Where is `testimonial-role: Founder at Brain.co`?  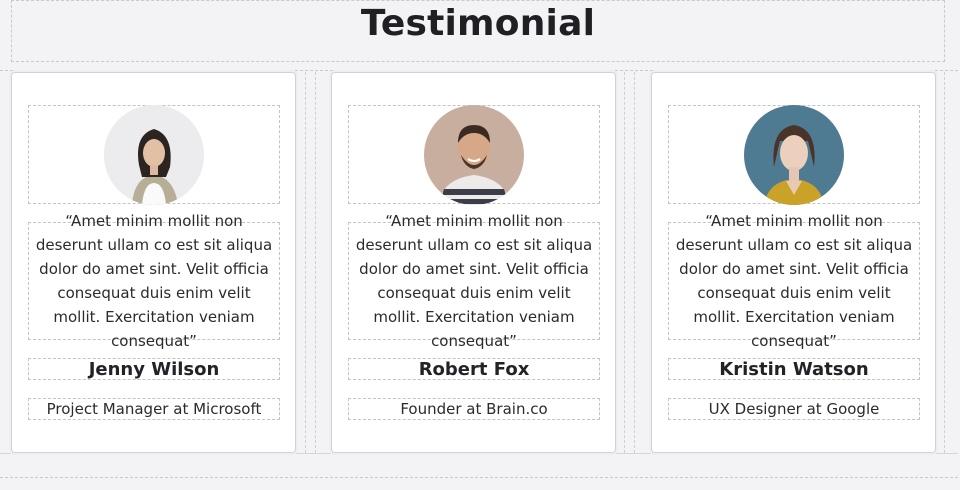 testimonial-role: Founder at Brain.co is located at coordinates (474, 409).